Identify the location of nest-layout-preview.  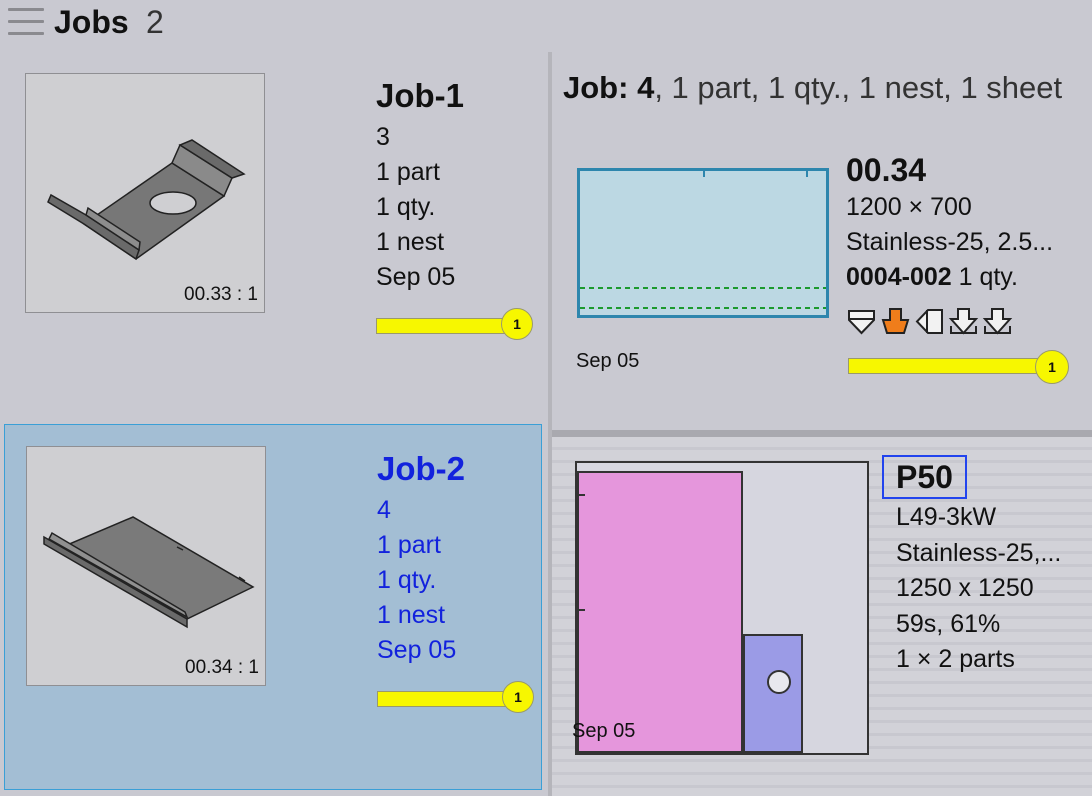
(722, 608).